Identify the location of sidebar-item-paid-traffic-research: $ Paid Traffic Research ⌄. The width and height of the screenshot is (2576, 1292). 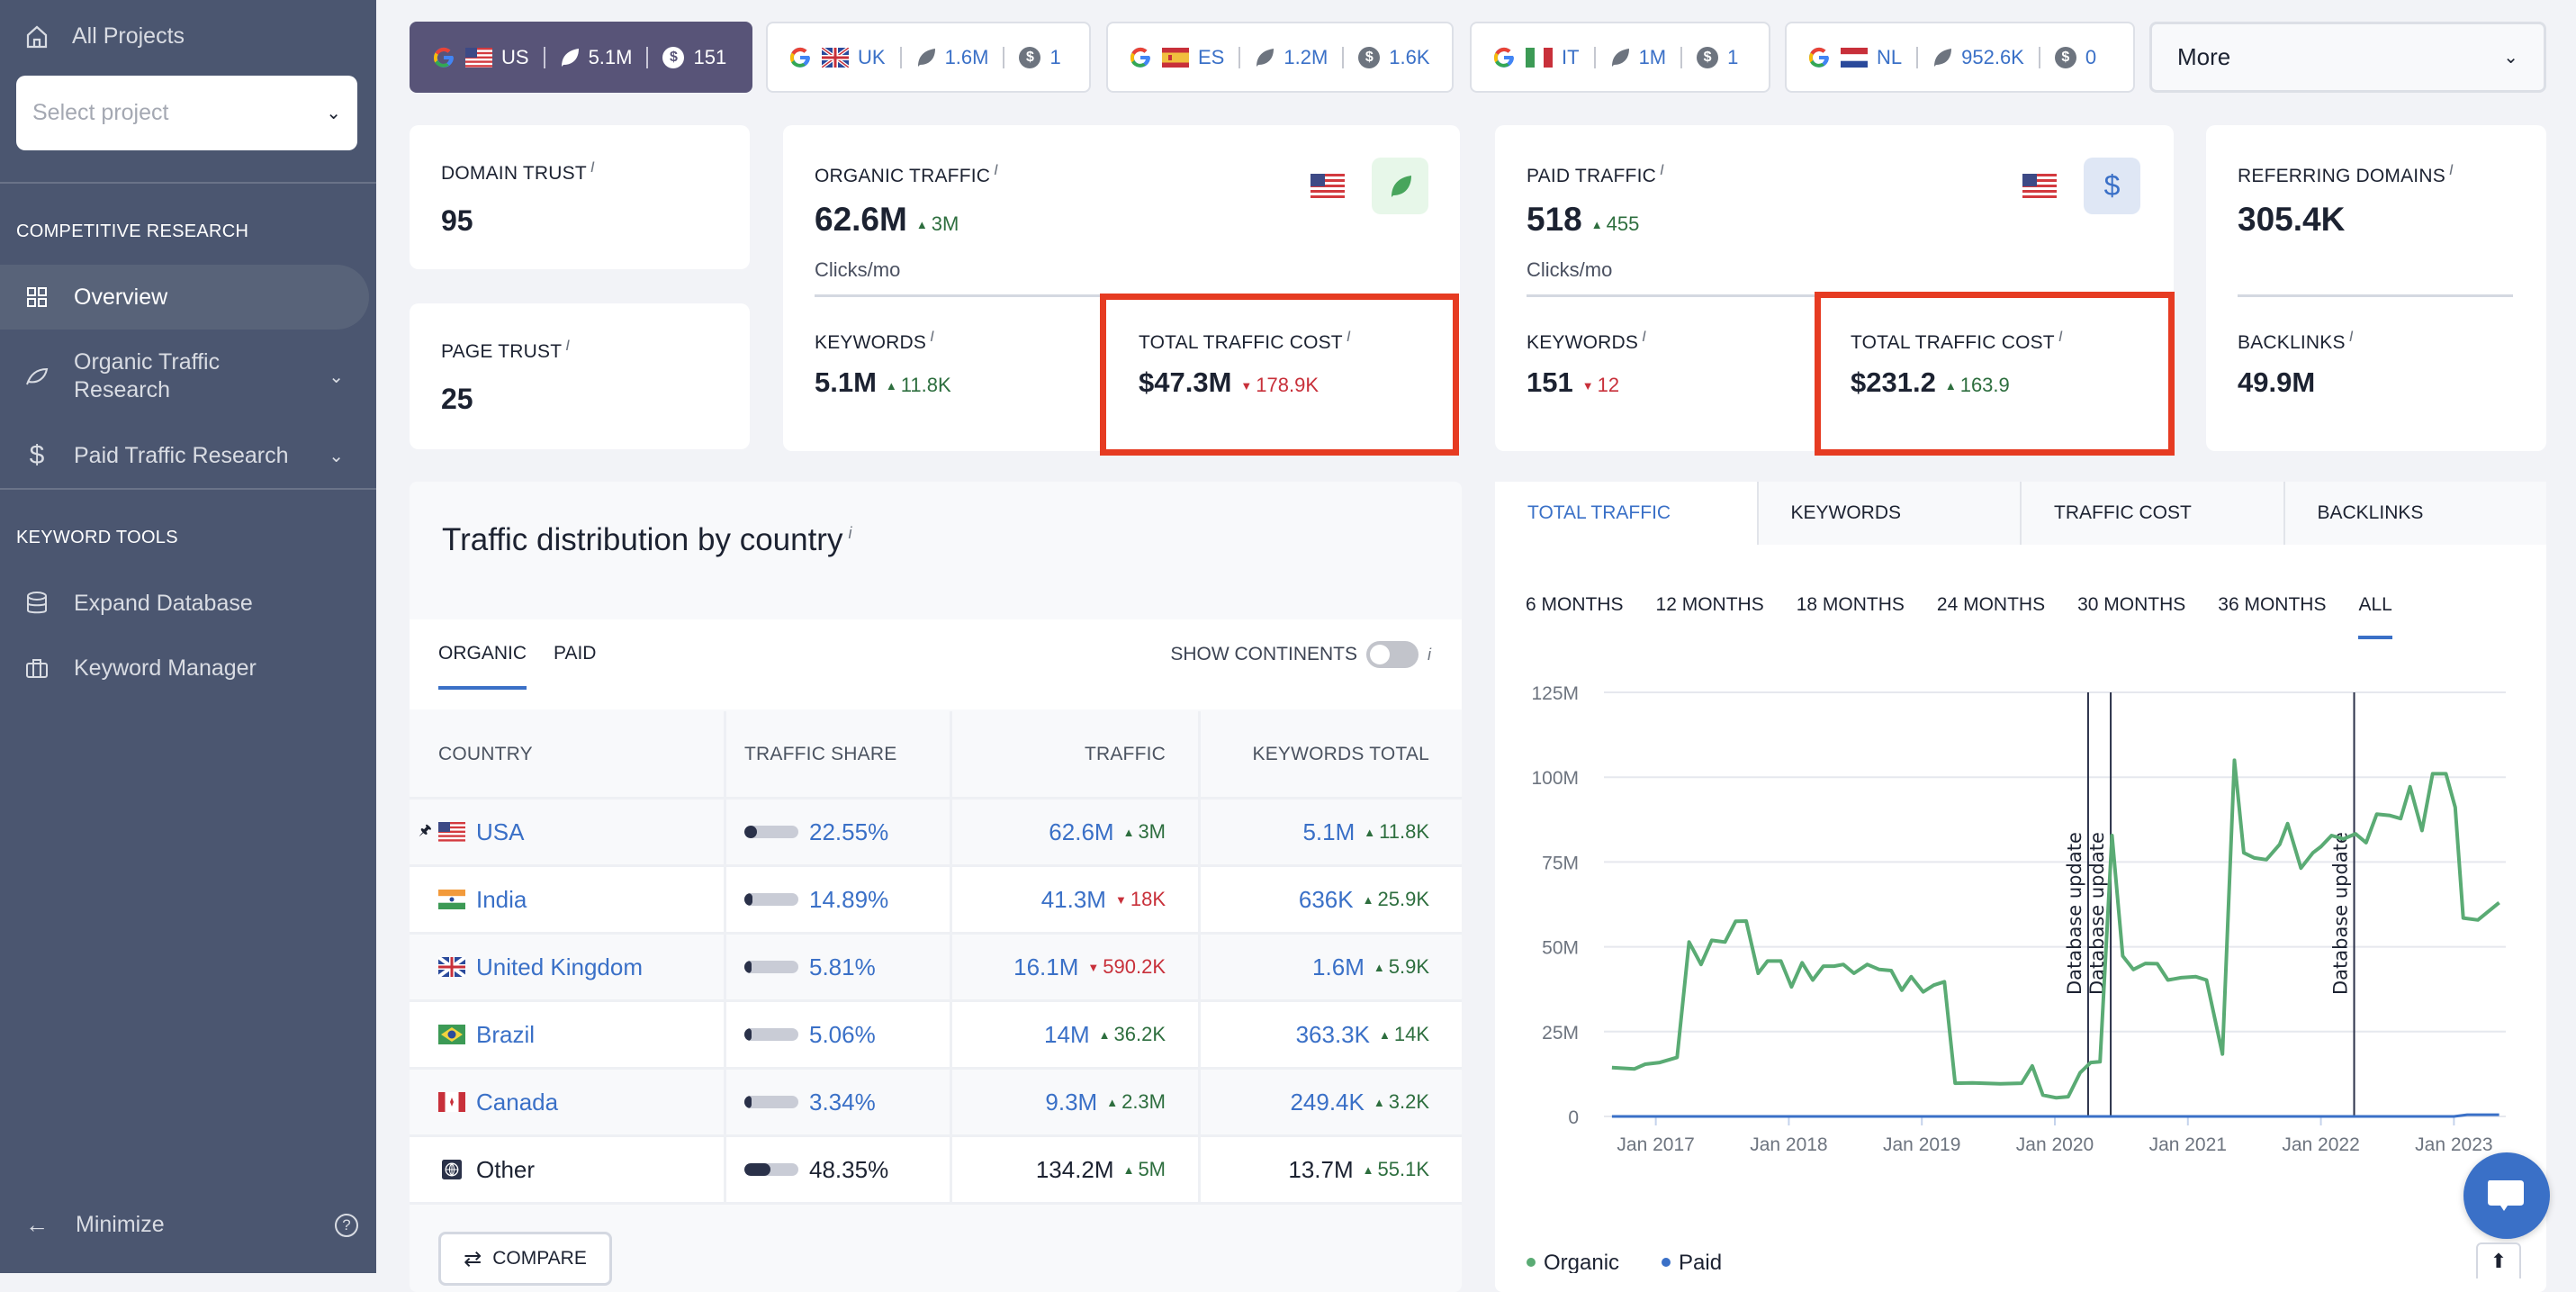
(184, 455).